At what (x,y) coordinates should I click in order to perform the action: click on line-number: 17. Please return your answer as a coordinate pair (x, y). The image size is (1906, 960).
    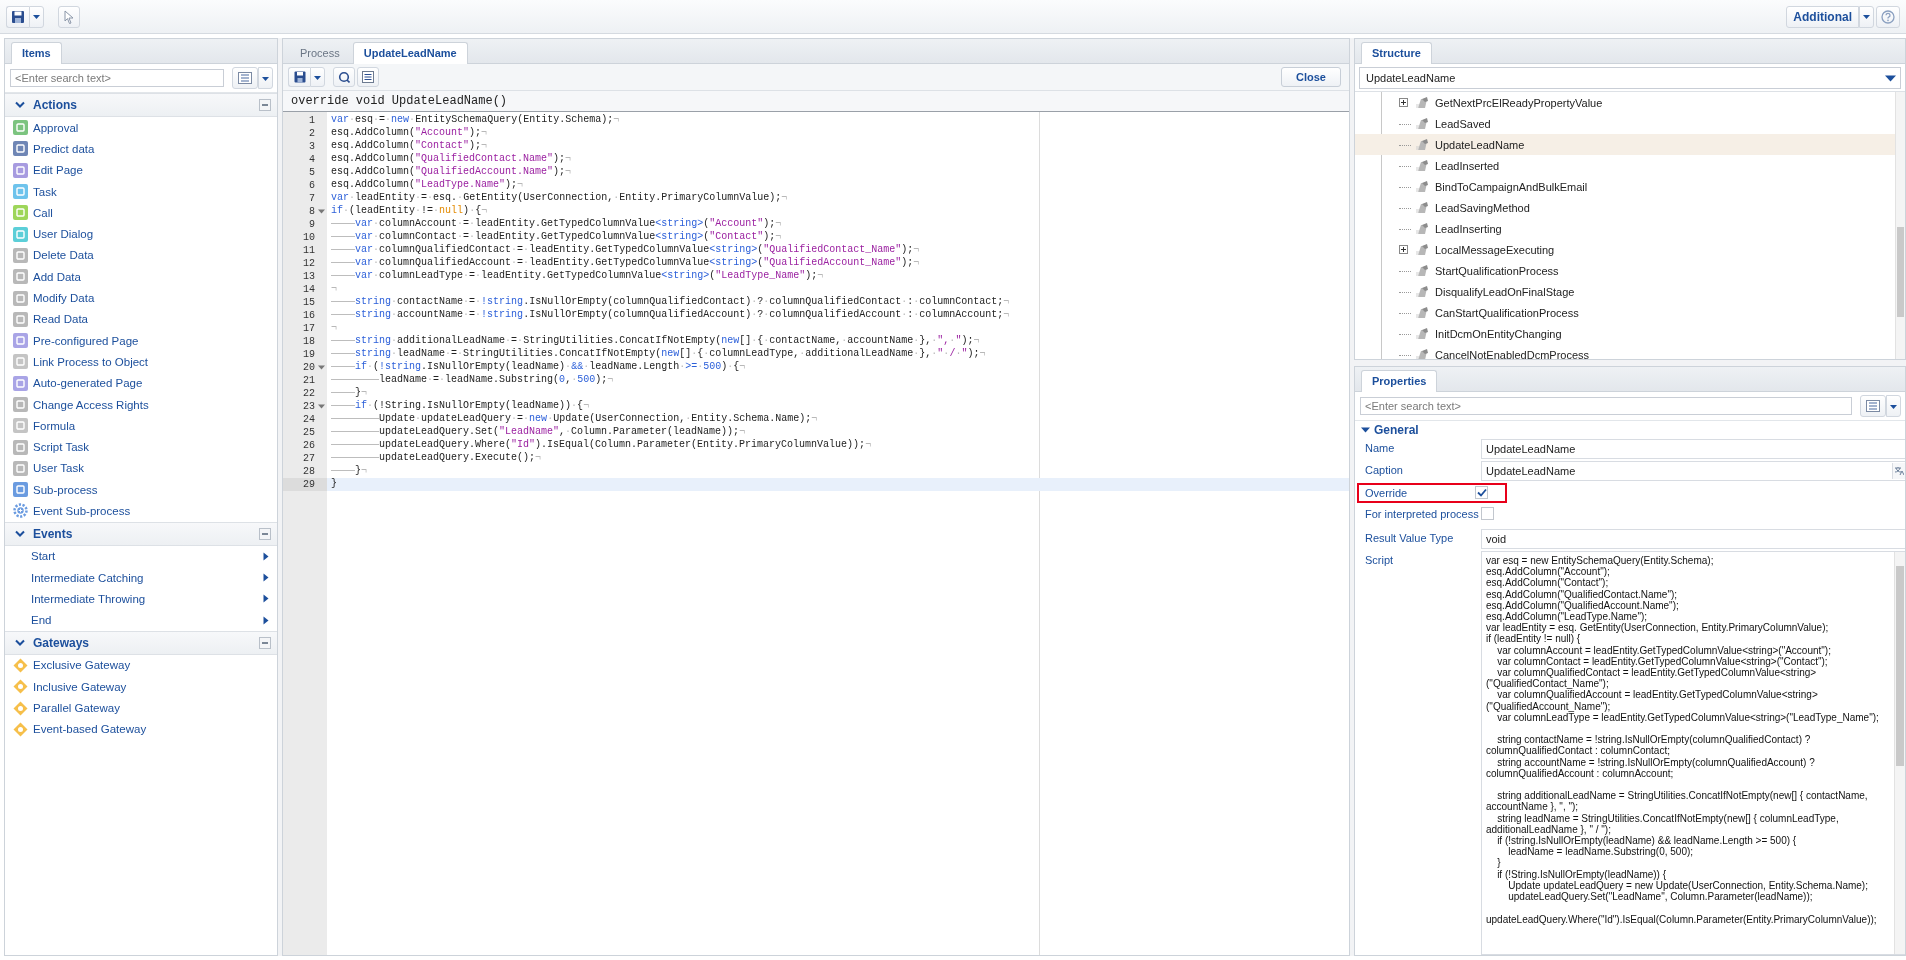
    Looking at the image, I should click on (309, 328).